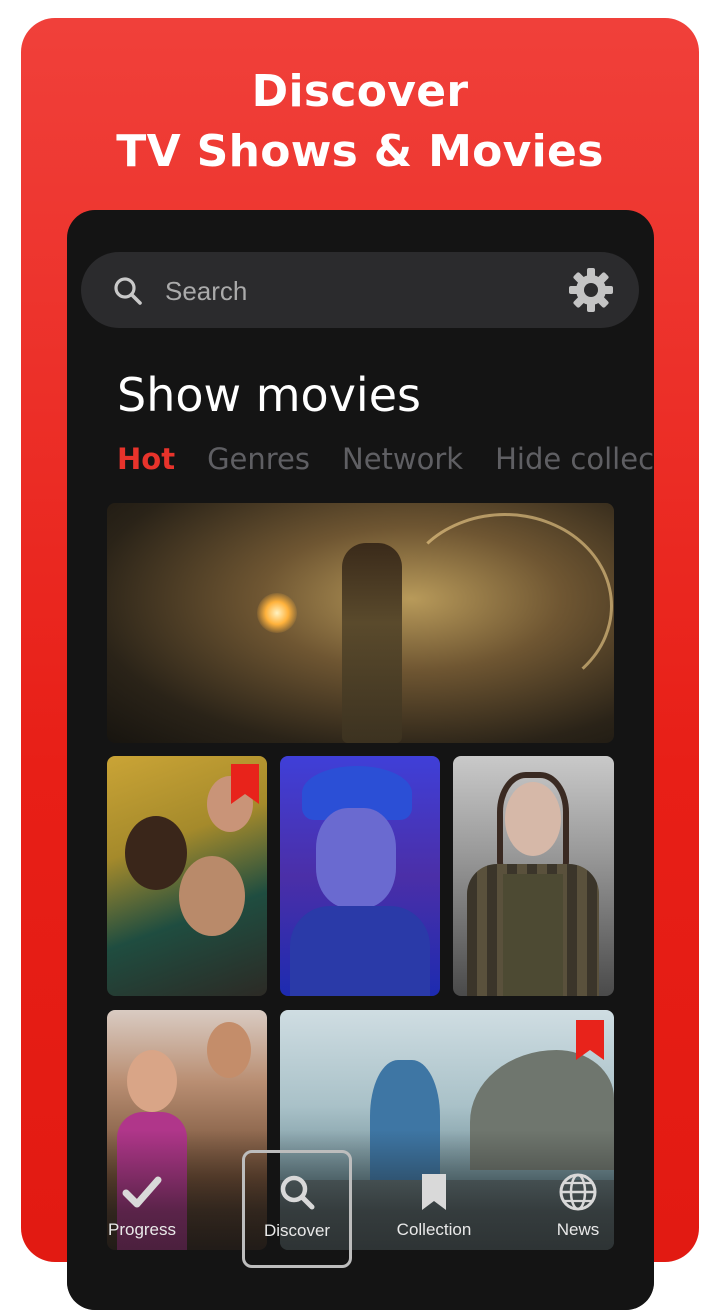  What do you see at coordinates (355, 291) in the screenshot?
I see `search-input` at bounding box center [355, 291].